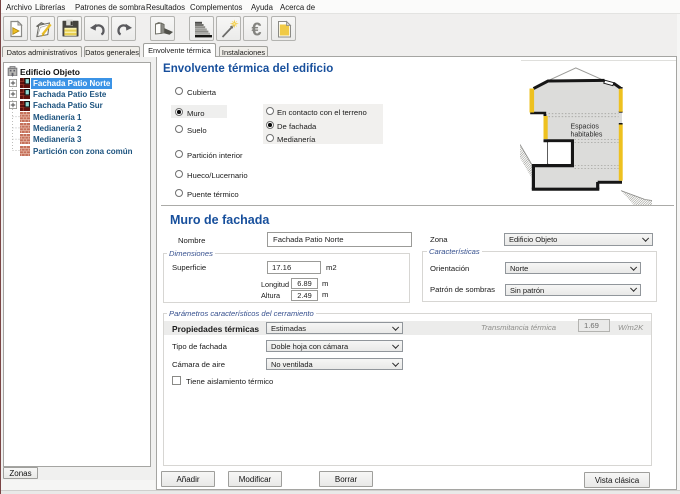 This screenshot has width=680, height=494. What do you see at coordinates (585, 127) in the screenshot?
I see `svg-text: Espacios` at bounding box center [585, 127].